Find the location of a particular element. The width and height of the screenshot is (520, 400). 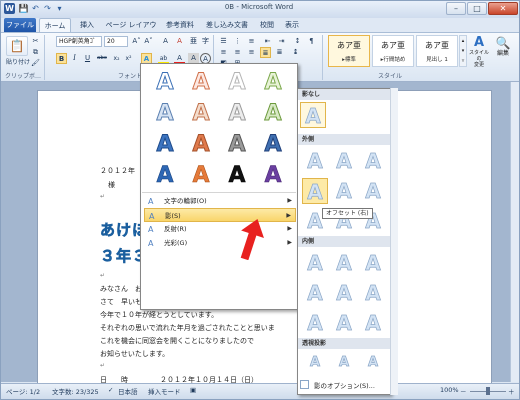

tab-home: ホーム is located at coordinates (55, 25).